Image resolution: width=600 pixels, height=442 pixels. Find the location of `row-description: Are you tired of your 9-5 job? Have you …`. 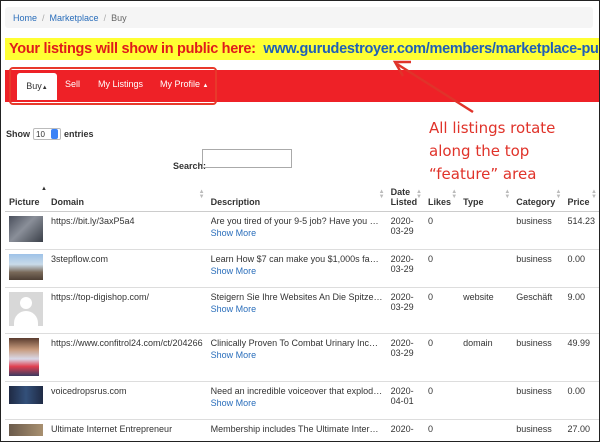

row-description: Are you tired of your 9-5 job? Have you … is located at coordinates (296, 230).